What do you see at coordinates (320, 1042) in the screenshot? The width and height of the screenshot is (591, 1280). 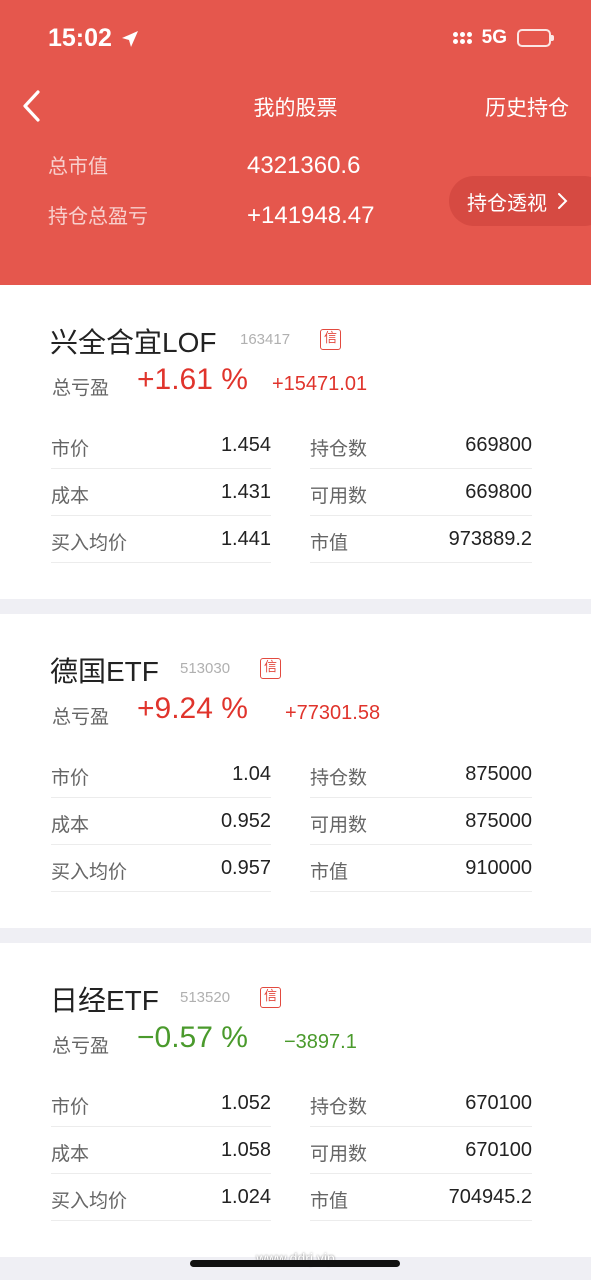 I see `pl-amount: −3897.1` at bounding box center [320, 1042].